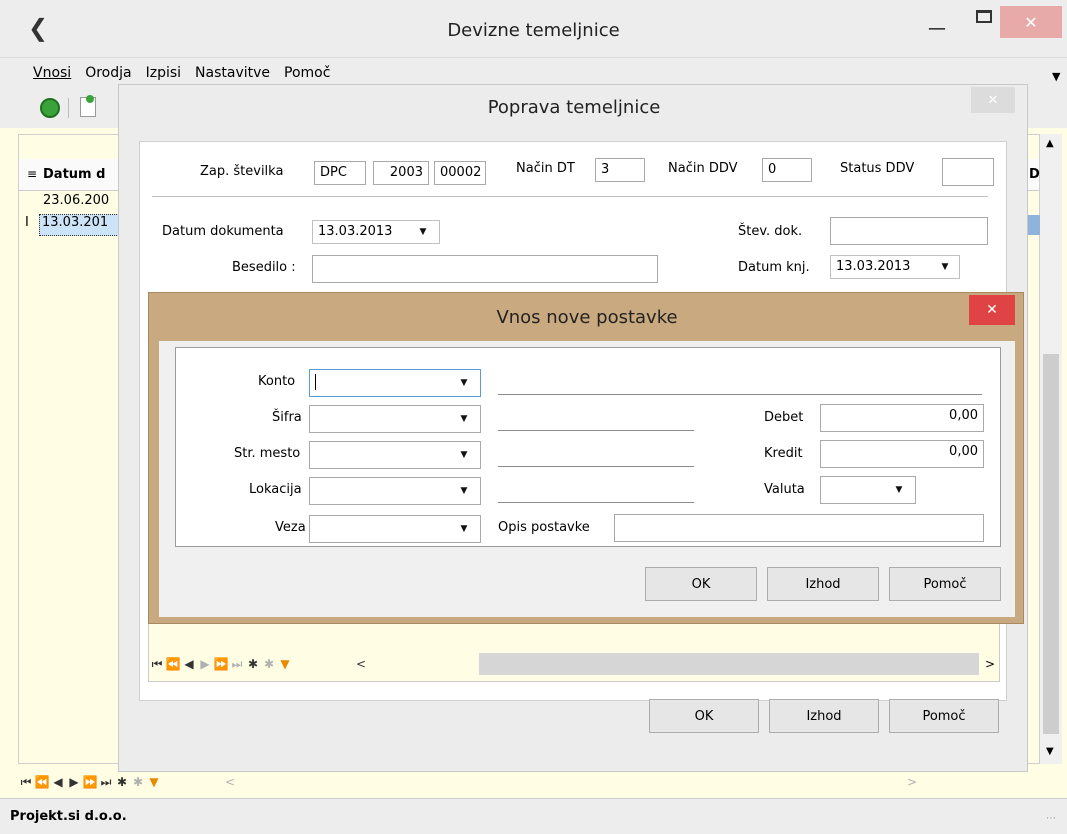 The height and width of the screenshot is (834, 1067). Describe the element at coordinates (485, 269) in the screenshot. I see `besedilo-field` at that location.